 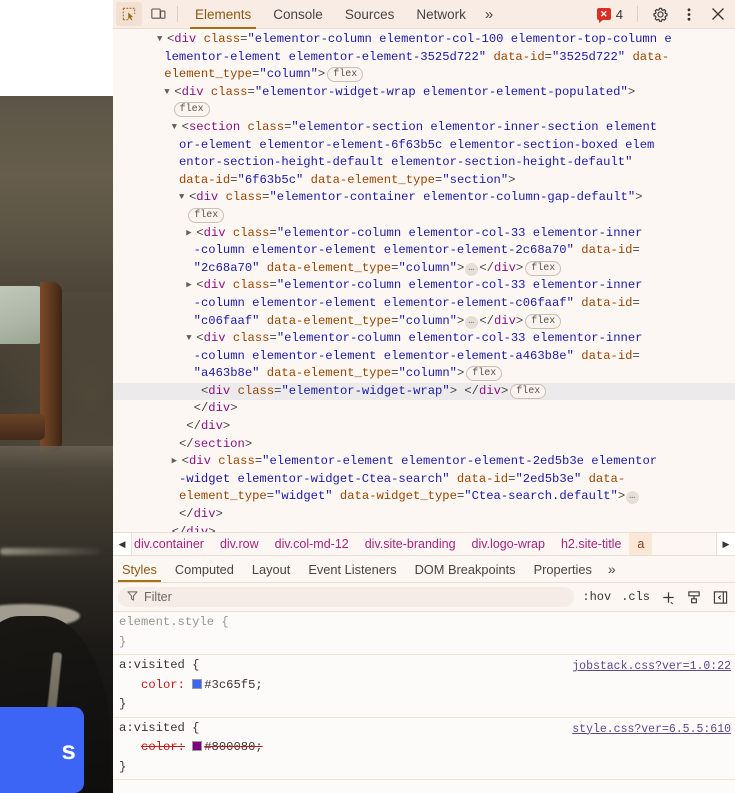 I want to click on css-origin-link: jobstack.css?ver=1.0:22, so click(x=651, y=667).